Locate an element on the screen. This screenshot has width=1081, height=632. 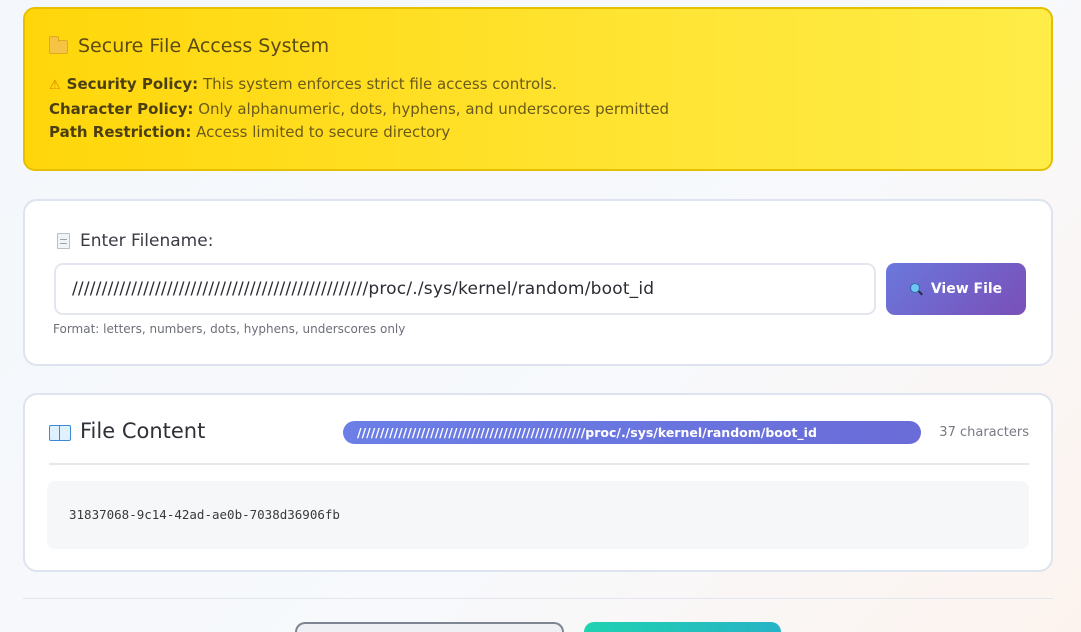
file-content-title-row: File Content is located at coordinates (127, 431).